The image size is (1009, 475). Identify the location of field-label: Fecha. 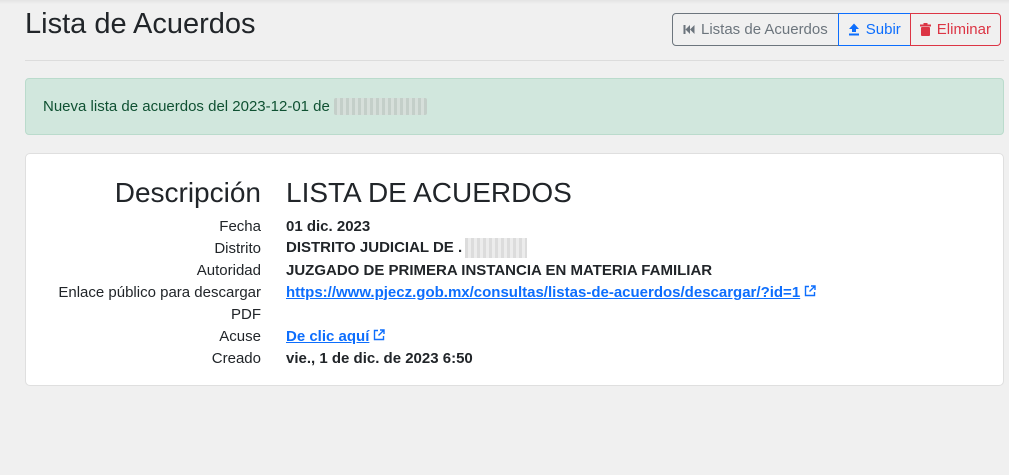
(240, 226).